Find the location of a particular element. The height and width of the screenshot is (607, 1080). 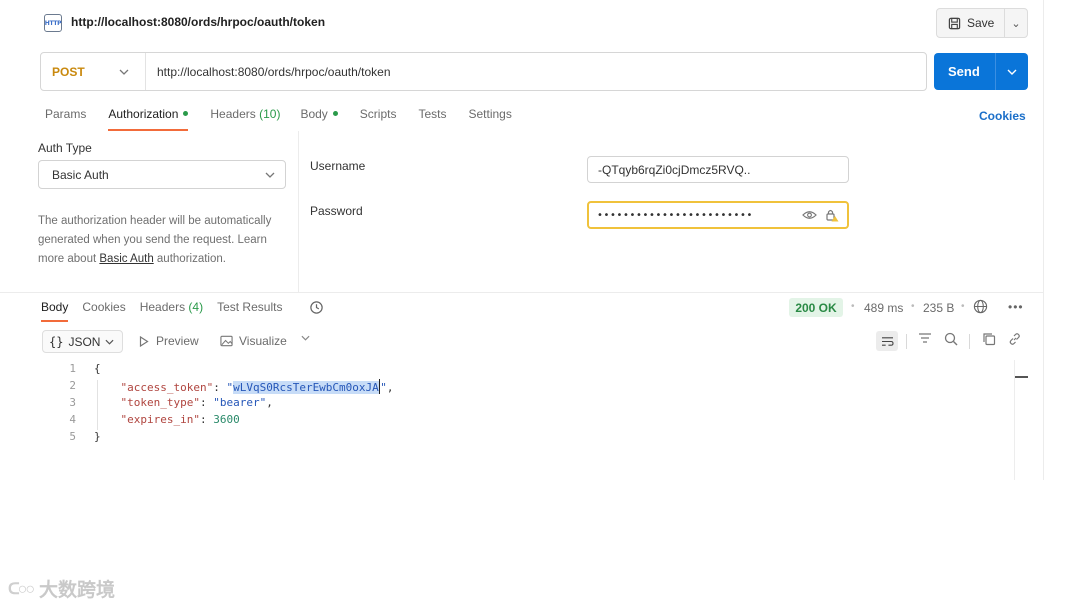

status-badge: 200 OK is located at coordinates (816, 307).